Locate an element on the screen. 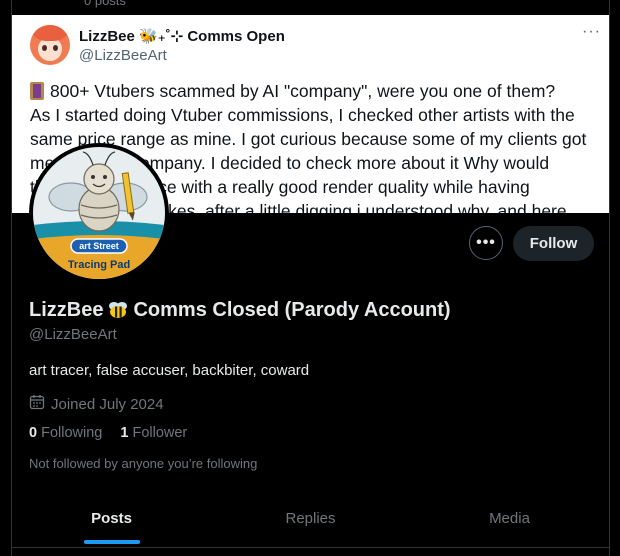 Image resolution: width=620 pixels, height=556 pixels. profile-handle: @LizzBeeArt is located at coordinates (73, 334).